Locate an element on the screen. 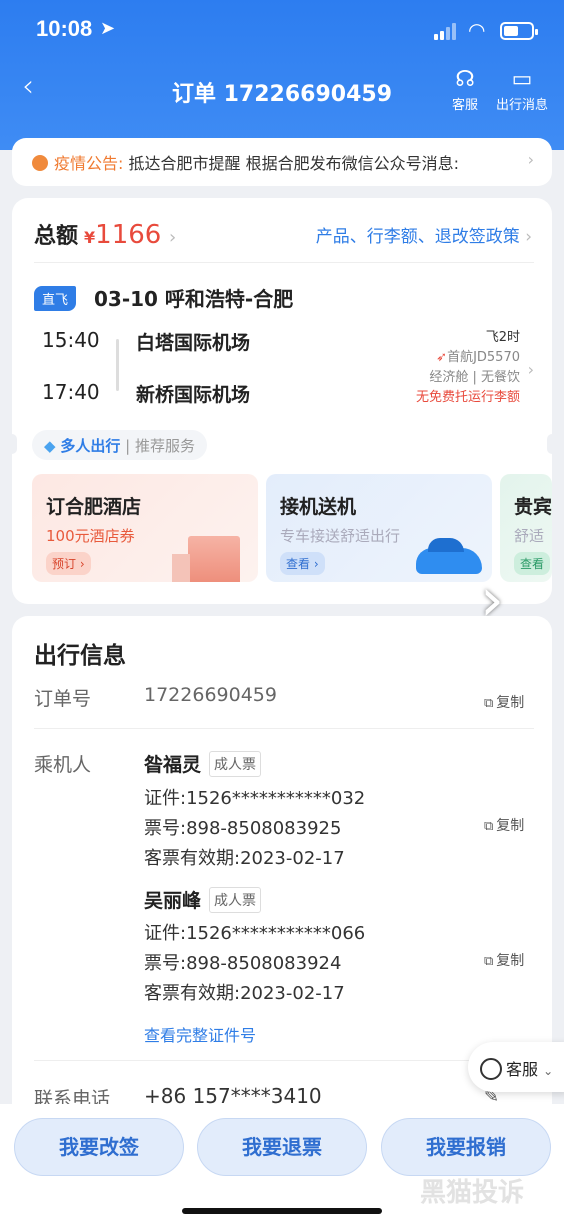 Image resolution: width=564 pixels, height=1226 pixels. headset-icon: ☊ is located at coordinates (465, 79).